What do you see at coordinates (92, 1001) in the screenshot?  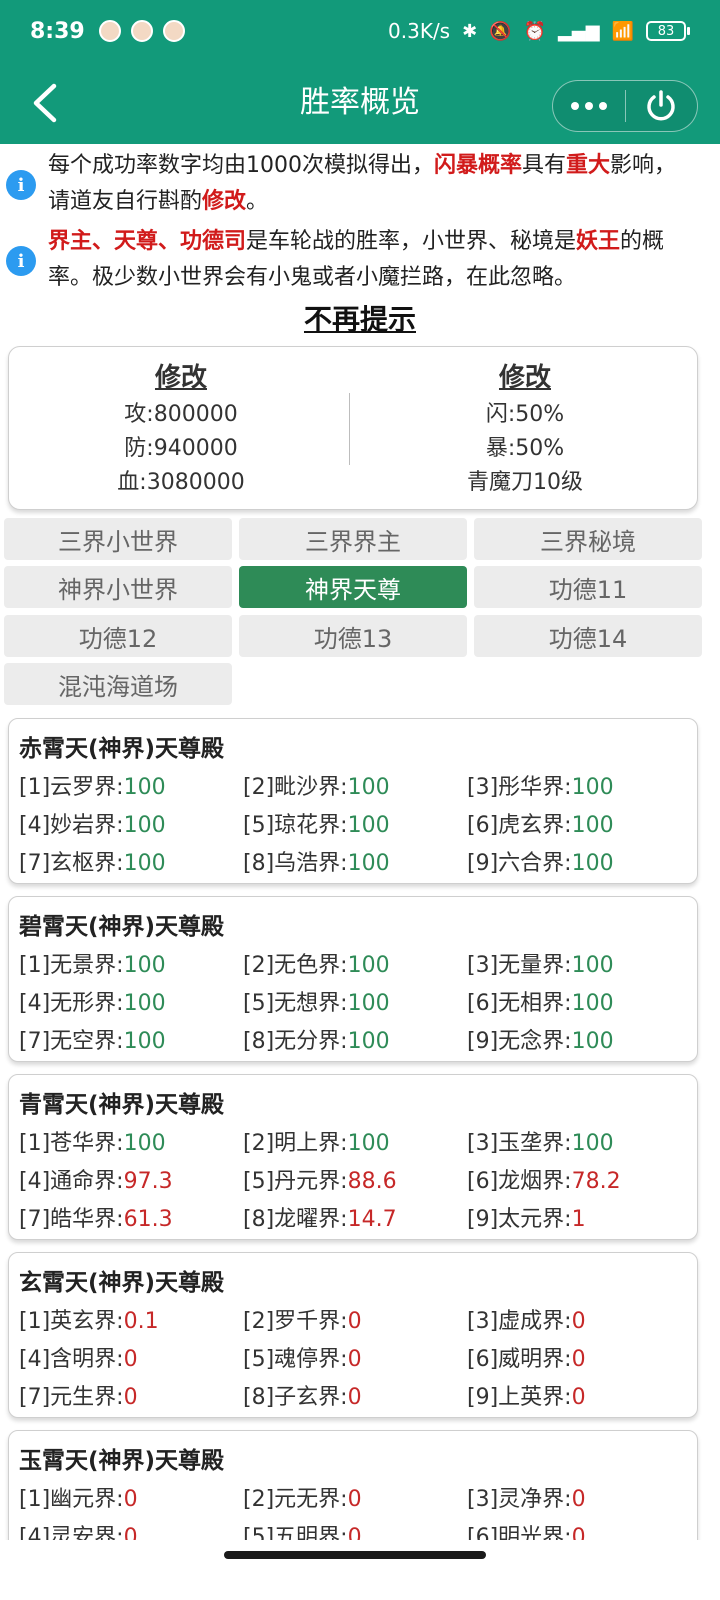 I see `realm-world-item: [4]无形界:100` at bounding box center [92, 1001].